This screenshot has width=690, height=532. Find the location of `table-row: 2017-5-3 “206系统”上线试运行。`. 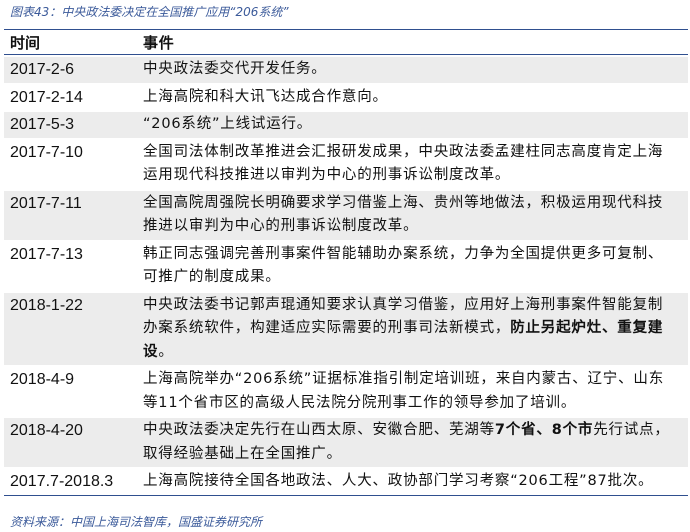

table-row: 2017-5-3 “206系统”上线试运行。 is located at coordinates (346, 125).